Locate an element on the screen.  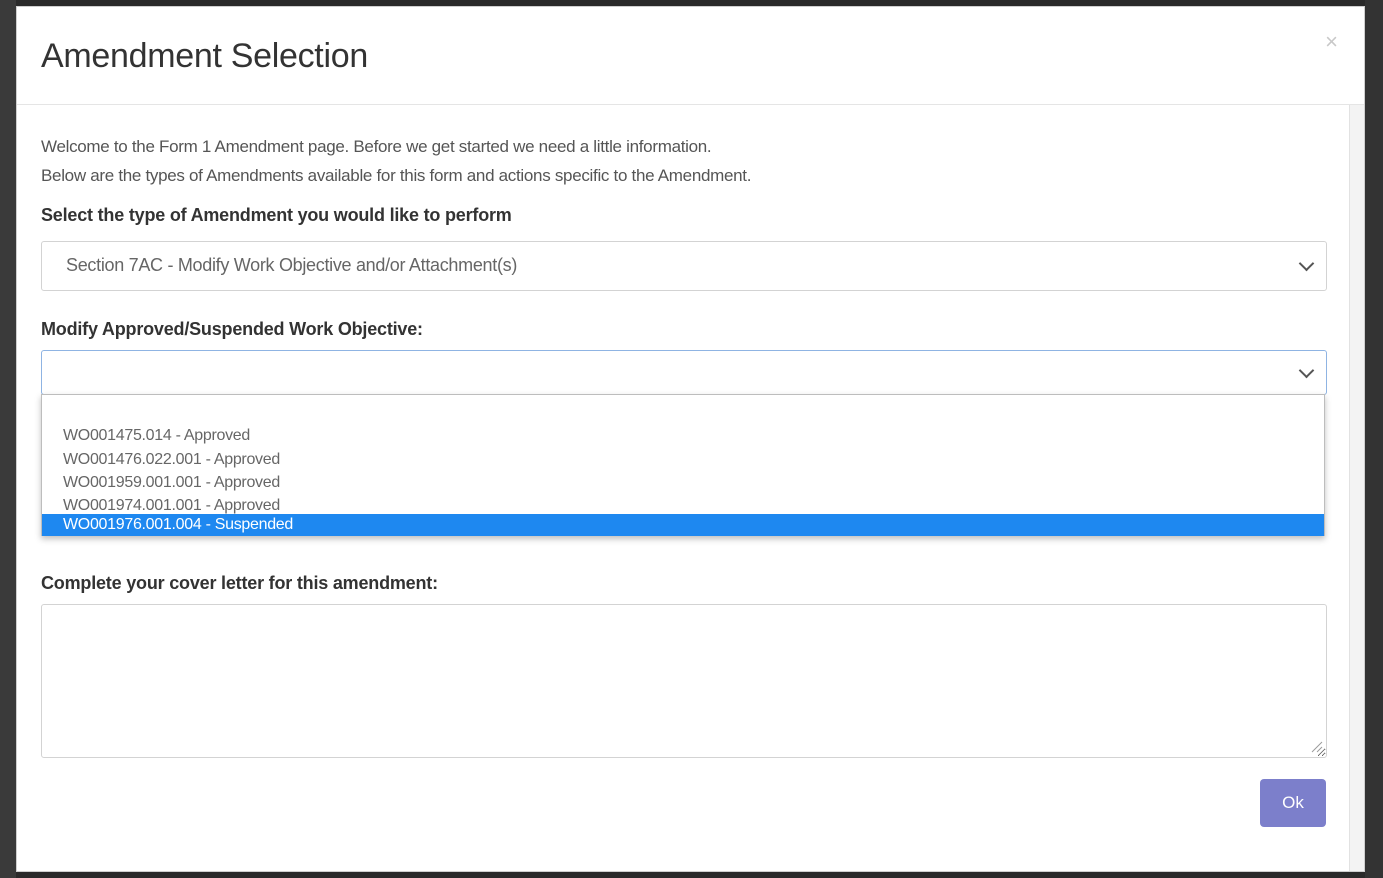
dropdown-option: WO001475.014 - Approved is located at coordinates (683, 436).